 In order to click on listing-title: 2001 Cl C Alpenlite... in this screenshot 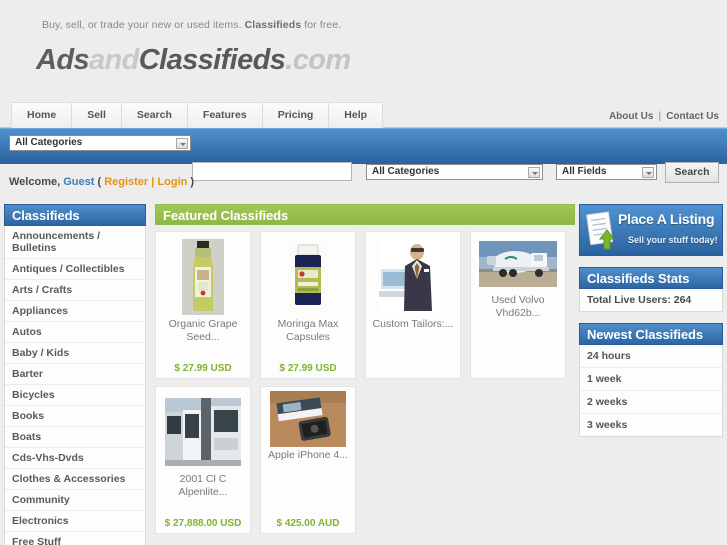, I will do `click(203, 485)`.